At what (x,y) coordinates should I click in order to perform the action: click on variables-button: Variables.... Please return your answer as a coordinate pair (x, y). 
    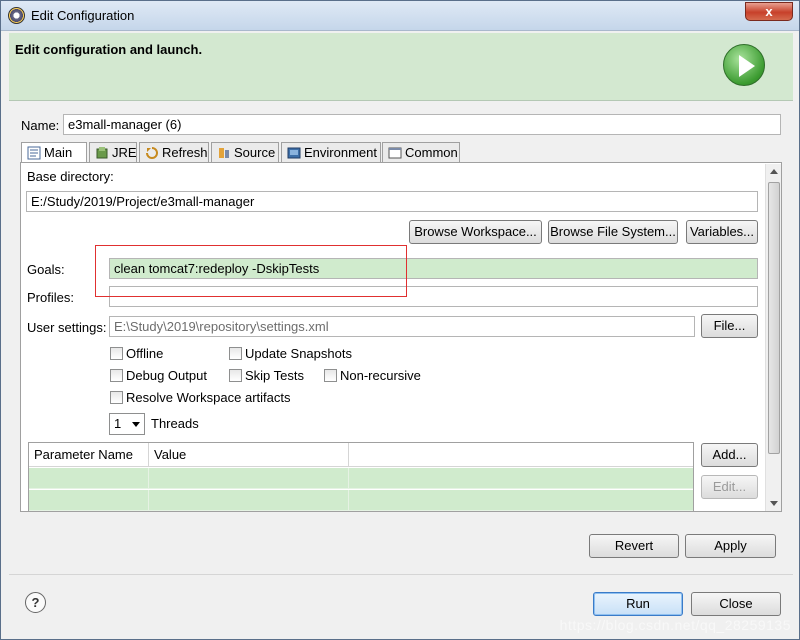
    Looking at the image, I should click on (722, 232).